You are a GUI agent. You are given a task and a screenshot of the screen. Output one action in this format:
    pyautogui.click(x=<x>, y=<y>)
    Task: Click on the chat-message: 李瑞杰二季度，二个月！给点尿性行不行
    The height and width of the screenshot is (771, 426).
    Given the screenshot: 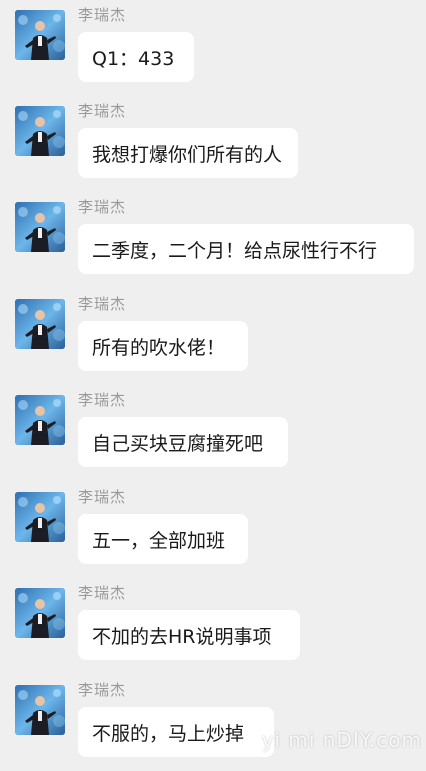 What is the action you would take?
    pyautogui.click(x=213, y=240)
    